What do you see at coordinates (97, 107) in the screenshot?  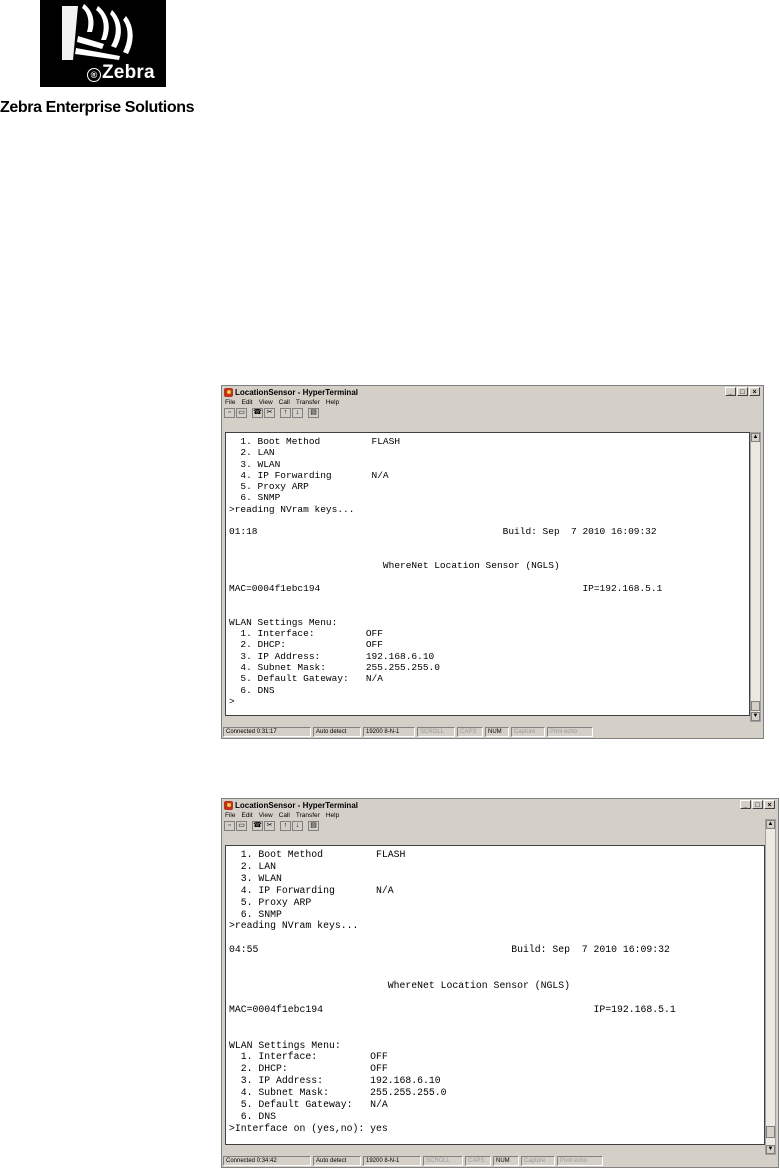 I see `company-name: Zebra Enterprise Solutions` at bounding box center [97, 107].